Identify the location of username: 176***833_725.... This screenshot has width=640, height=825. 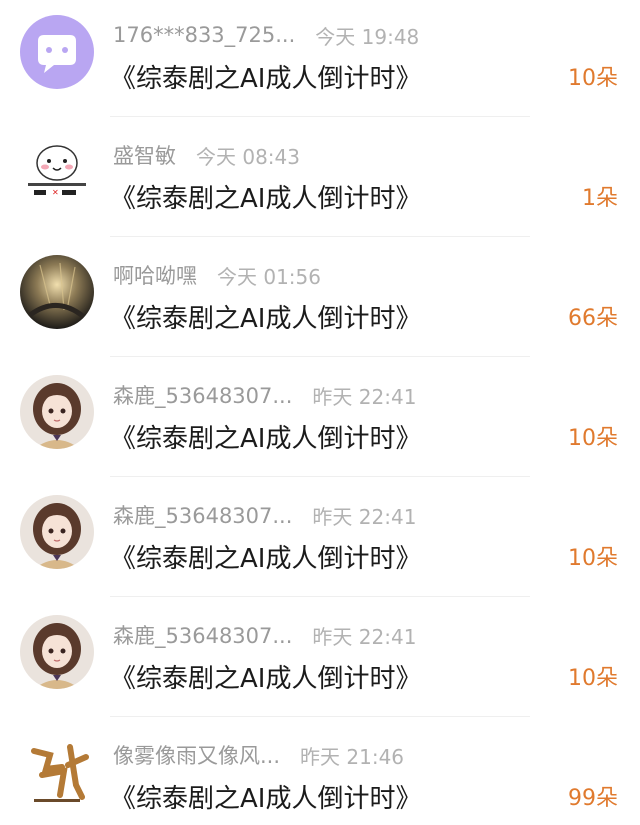
(204, 35).